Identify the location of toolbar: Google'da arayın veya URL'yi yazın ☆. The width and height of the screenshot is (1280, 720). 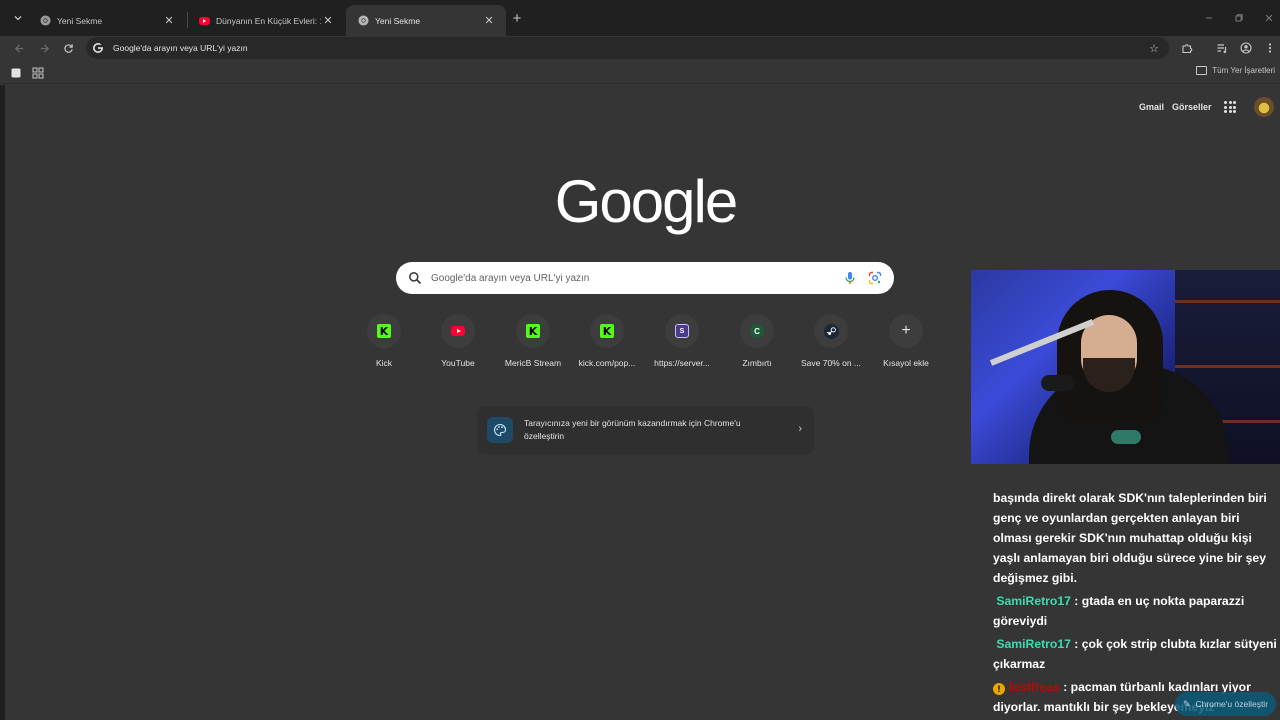
(640, 48).